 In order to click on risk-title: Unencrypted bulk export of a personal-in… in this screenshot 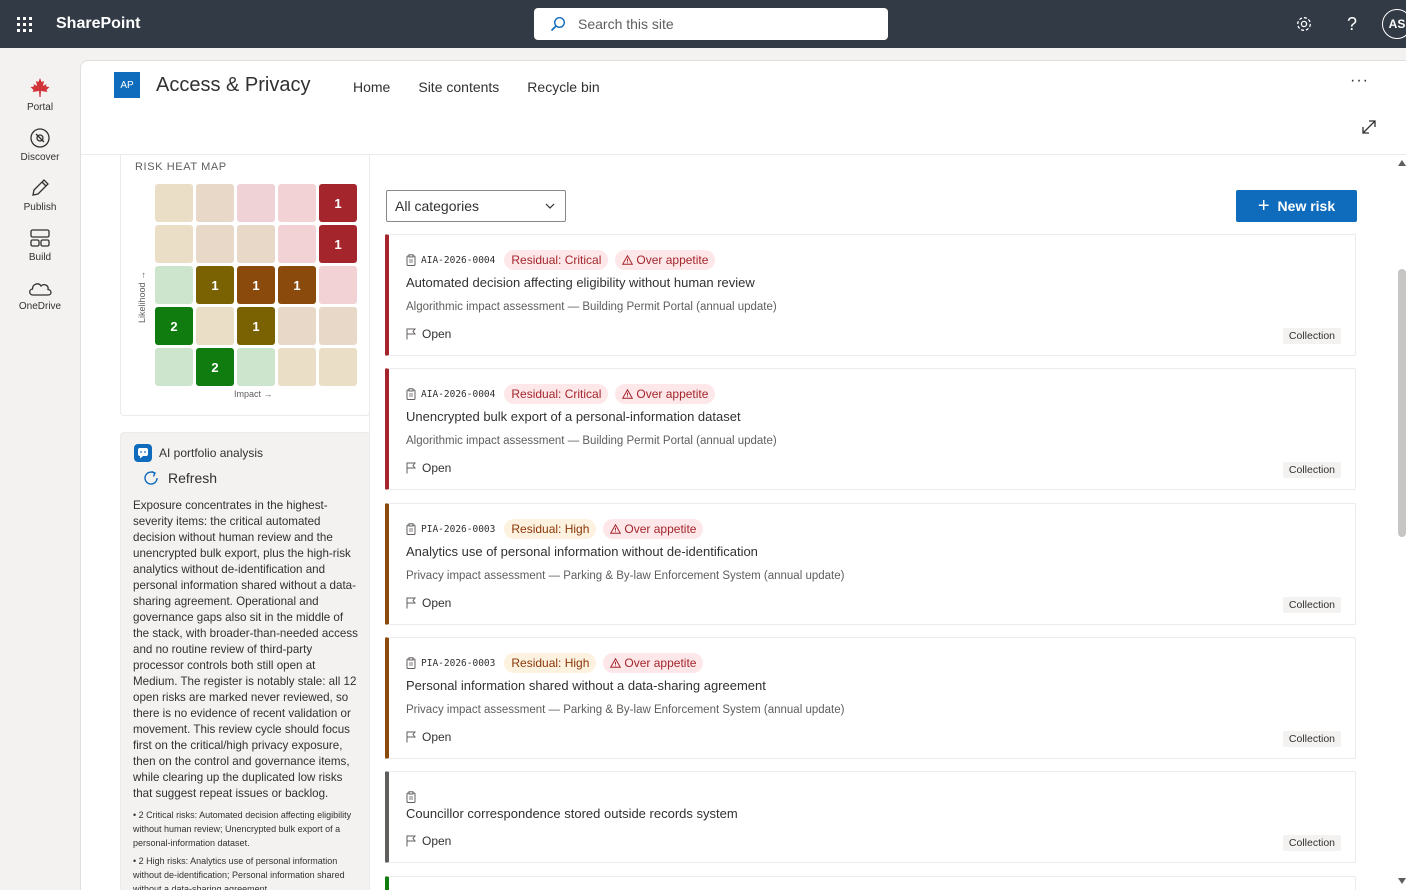, I will do `click(573, 416)`.